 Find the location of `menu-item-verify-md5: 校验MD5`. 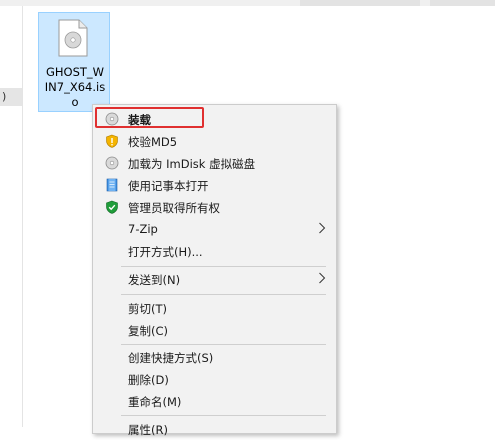

menu-item-verify-md5: 校验MD5 is located at coordinates (214, 141).